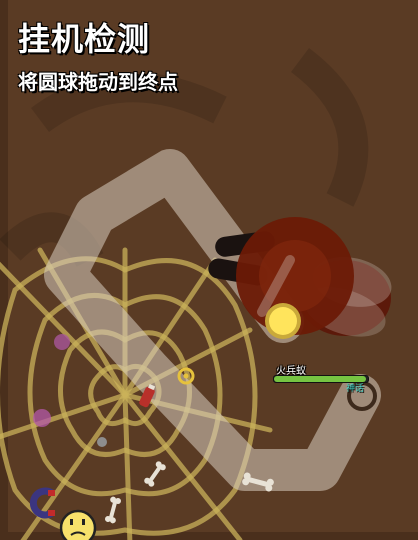 The height and width of the screenshot is (540, 418). I want to click on instruction-text: 将圆球拖动到终点, so click(98, 82).